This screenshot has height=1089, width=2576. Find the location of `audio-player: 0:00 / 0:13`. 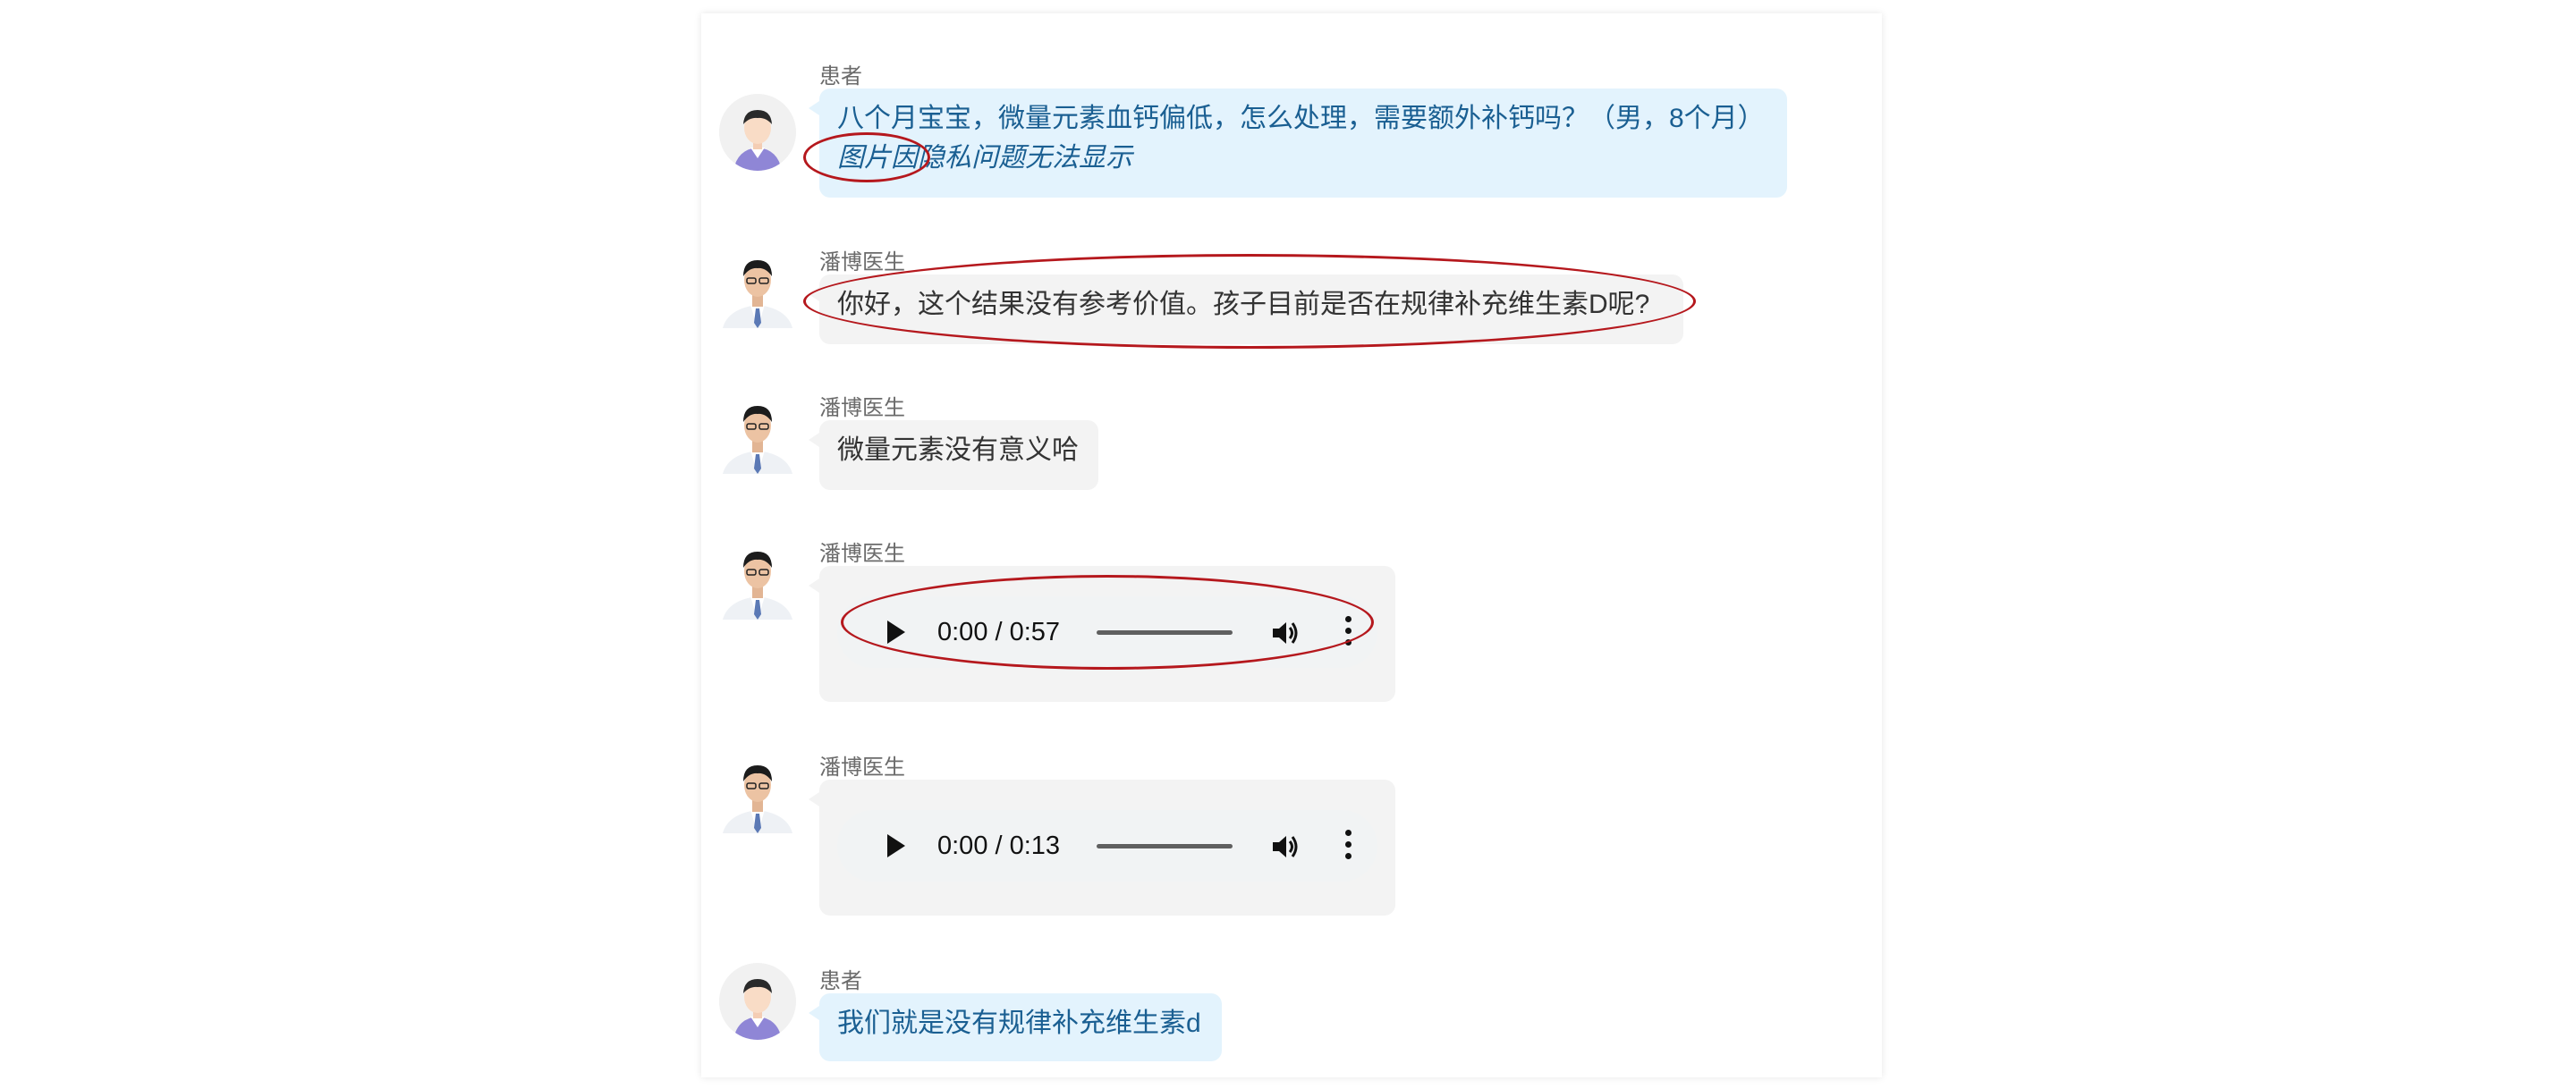

audio-player: 0:00 / 0:13 is located at coordinates (1107, 846).